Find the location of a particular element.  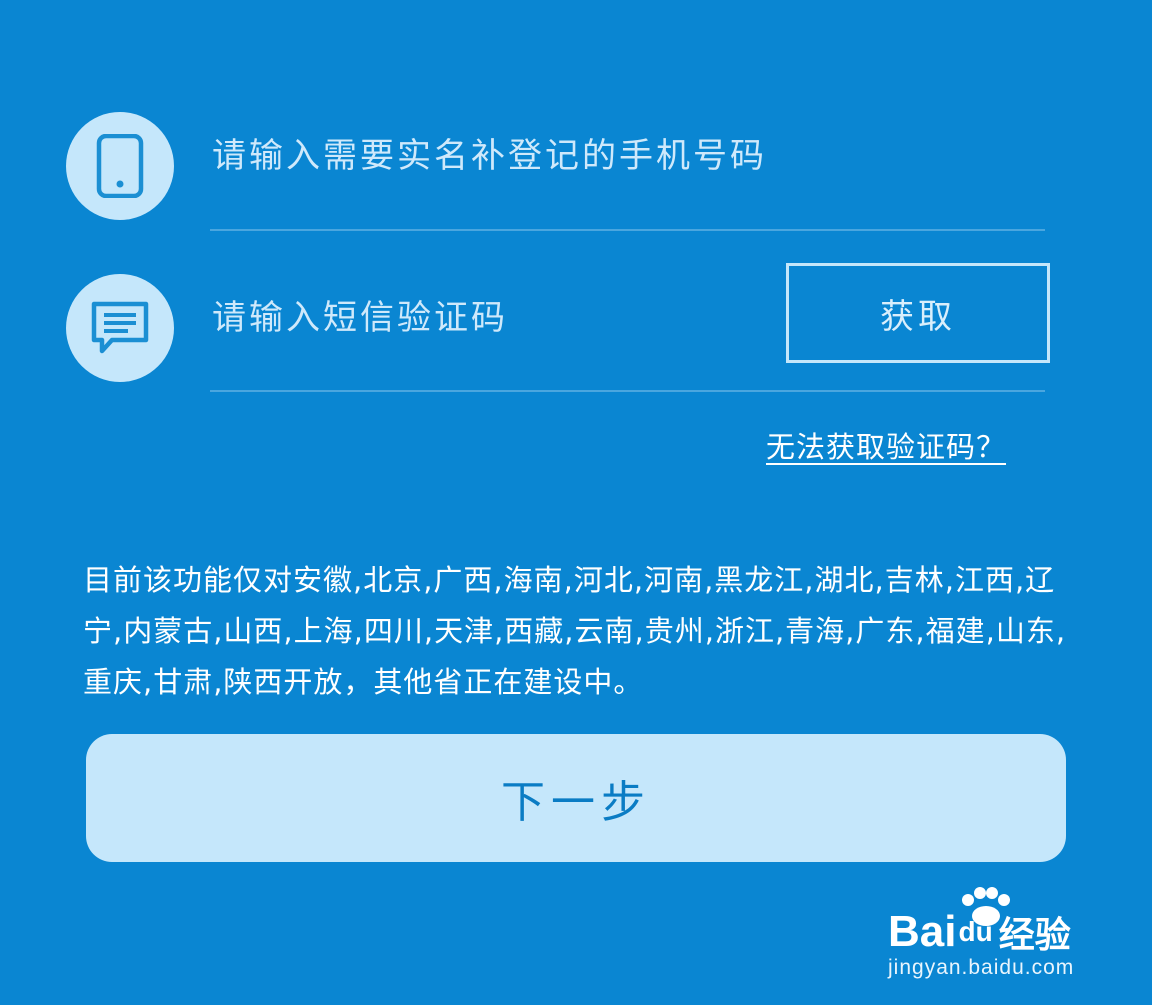

phone-input is located at coordinates (612, 156).